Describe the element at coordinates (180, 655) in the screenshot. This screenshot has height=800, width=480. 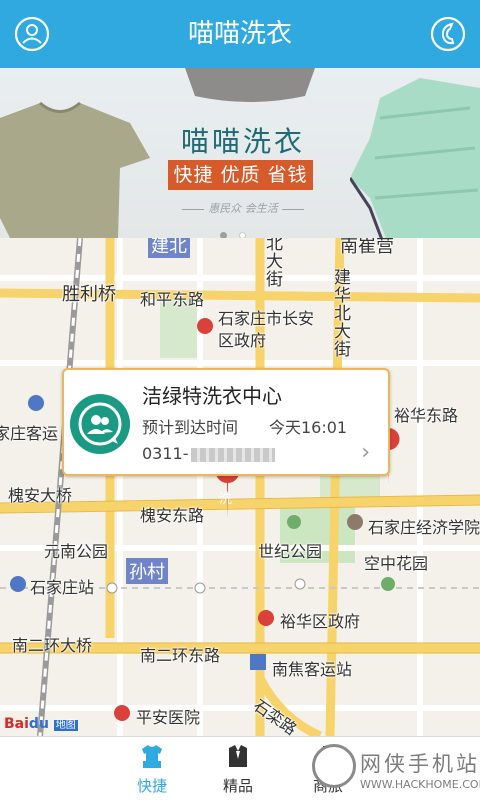
I see `map-label: 南二环东路` at that location.